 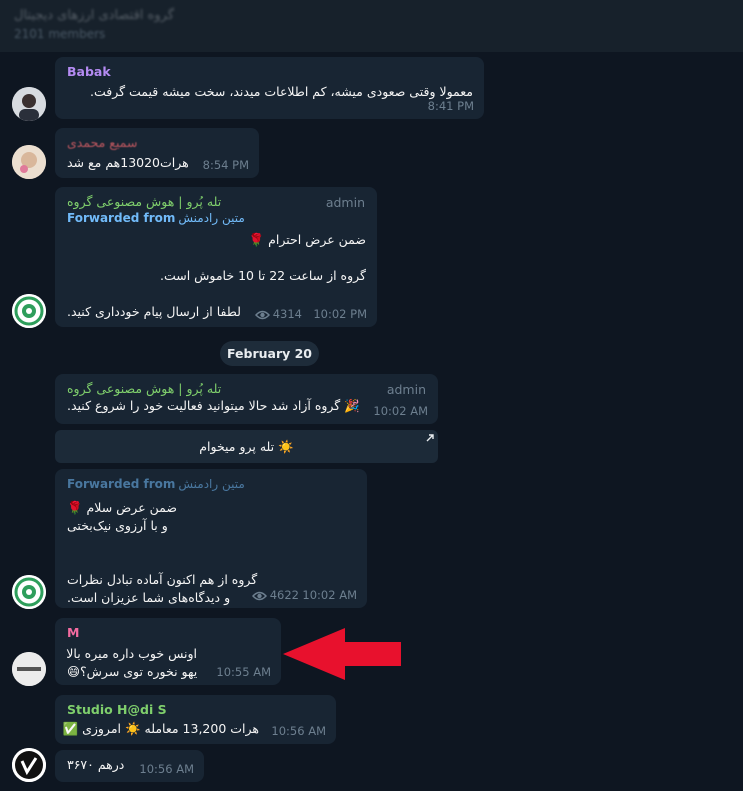 What do you see at coordinates (132, 671) in the screenshot?
I see `message-text: یهو نخوره توی سرش؟😄` at bounding box center [132, 671].